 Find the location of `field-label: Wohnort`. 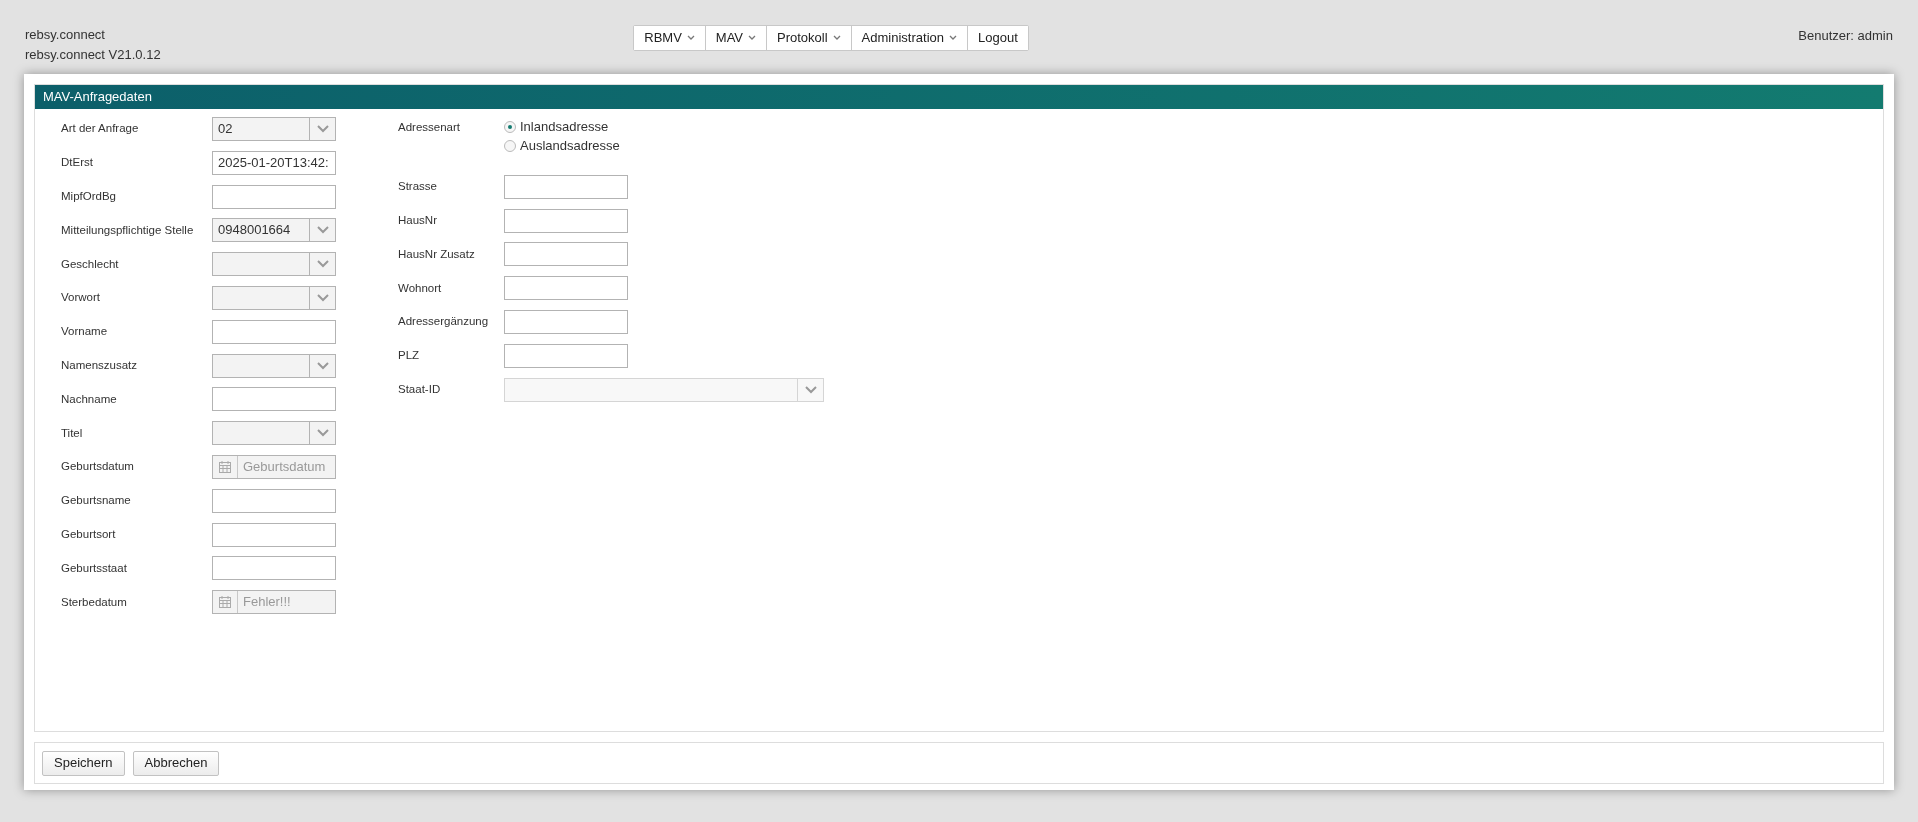

field-label: Wohnort is located at coordinates (420, 288).